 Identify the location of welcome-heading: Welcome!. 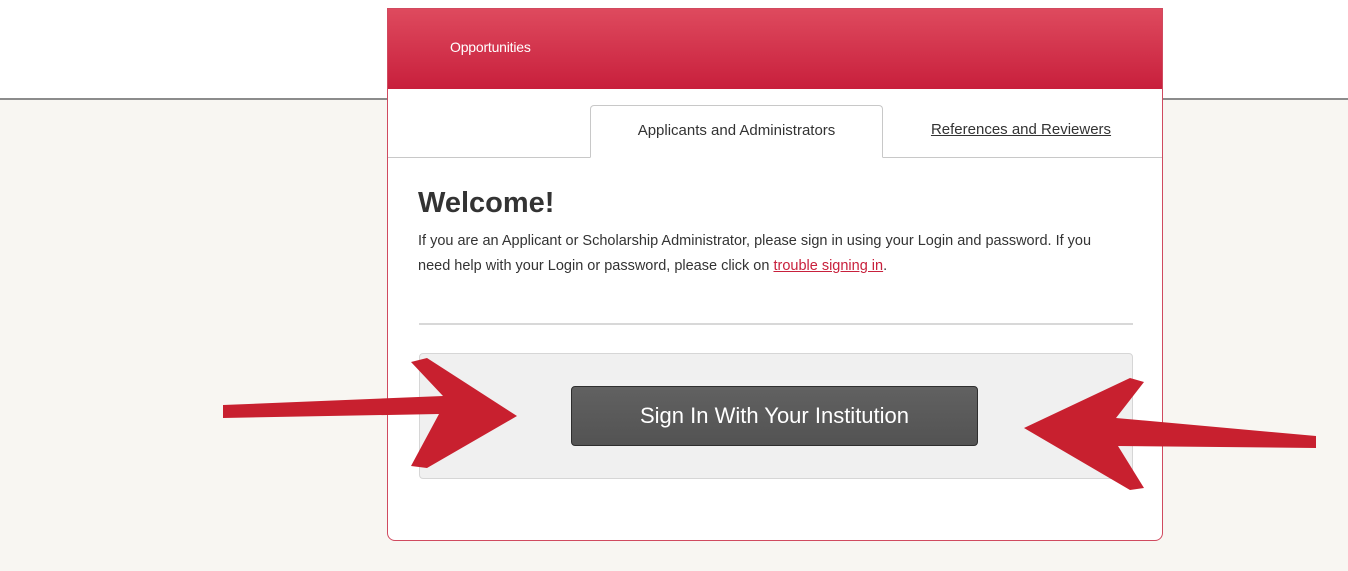
(486, 203).